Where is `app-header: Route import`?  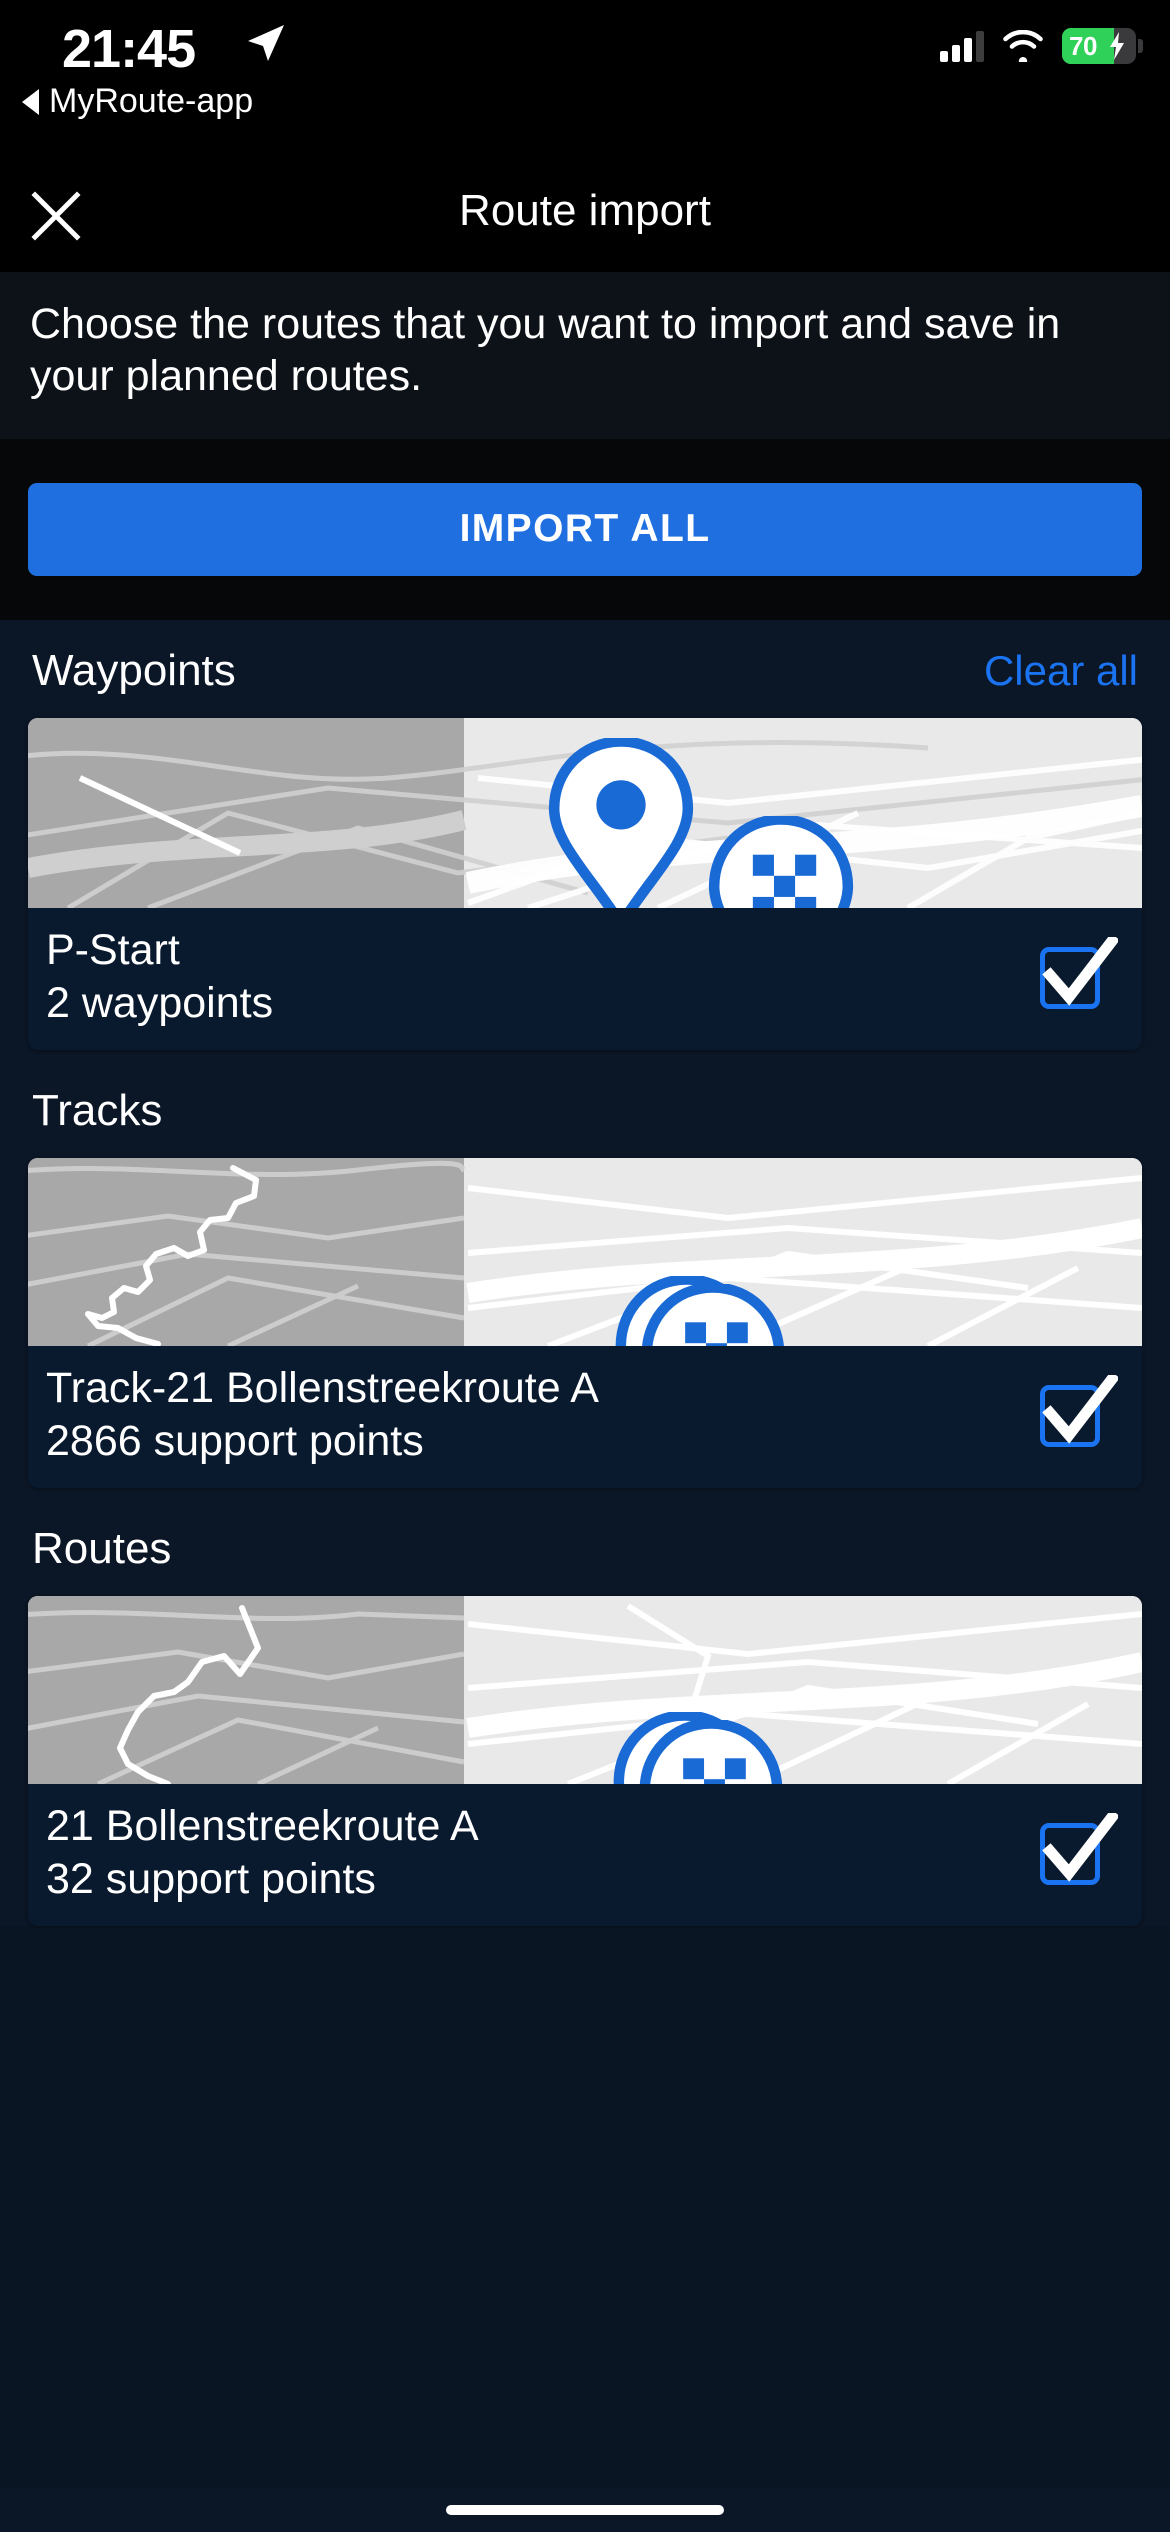 app-header: Route import is located at coordinates (585, 216).